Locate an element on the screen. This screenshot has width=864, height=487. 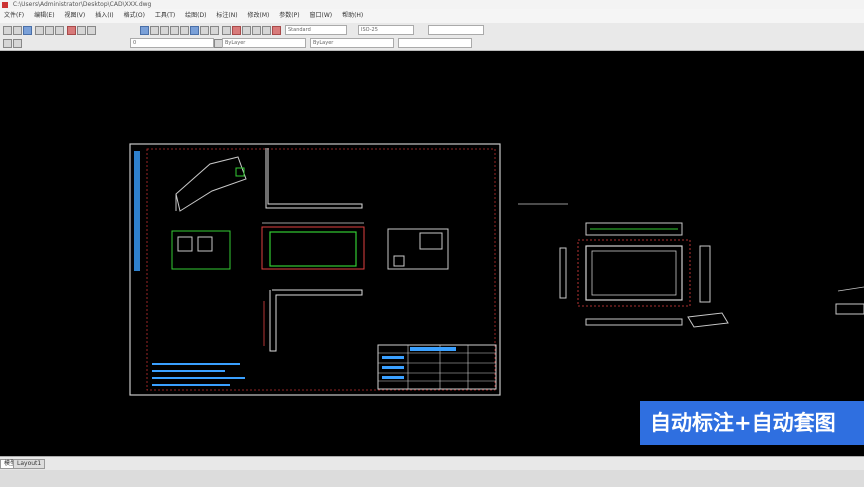
assembly-left-view is located at coordinates (563, 273).